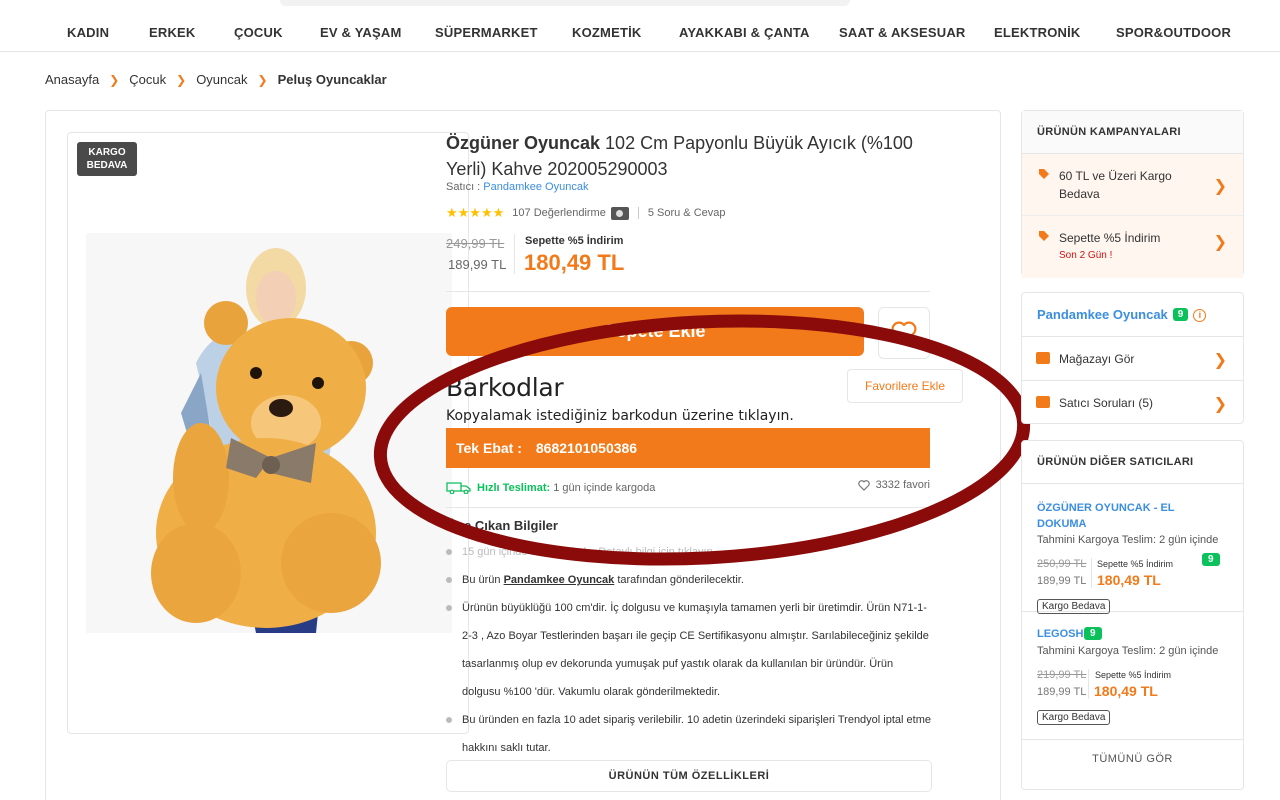  Describe the element at coordinates (523, 143) in the screenshot. I see `product-brand: Özgüner Oyuncak` at that location.